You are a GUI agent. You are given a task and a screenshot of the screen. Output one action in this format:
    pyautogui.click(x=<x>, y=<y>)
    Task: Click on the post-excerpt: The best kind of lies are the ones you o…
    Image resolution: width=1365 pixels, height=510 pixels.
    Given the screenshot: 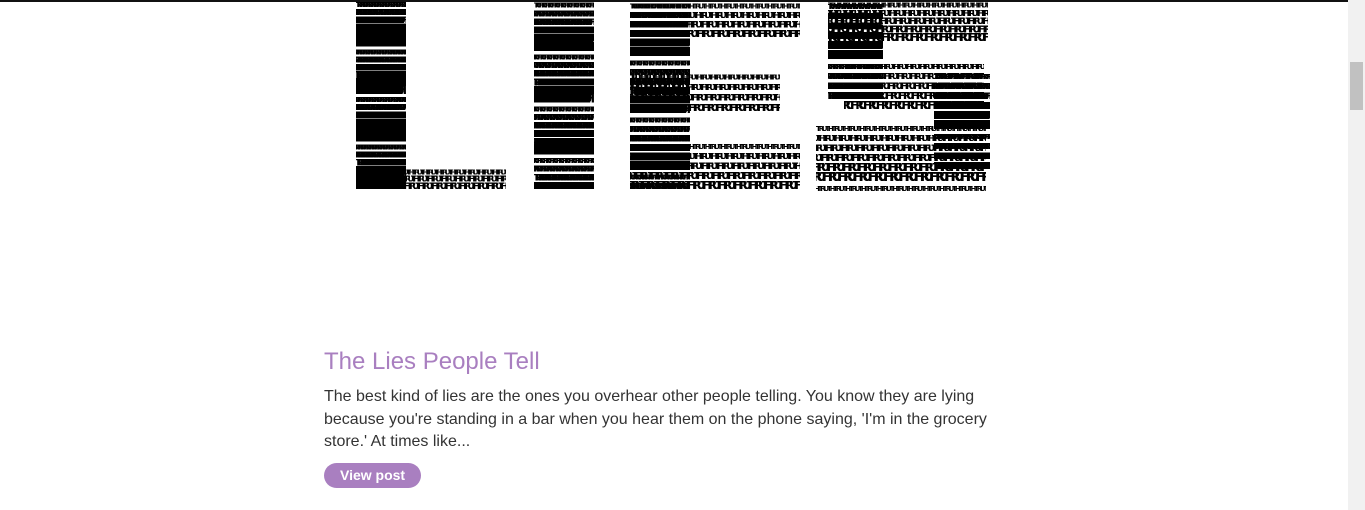 What is the action you would take?
    pyautogui.click(x=655, y=419)
    